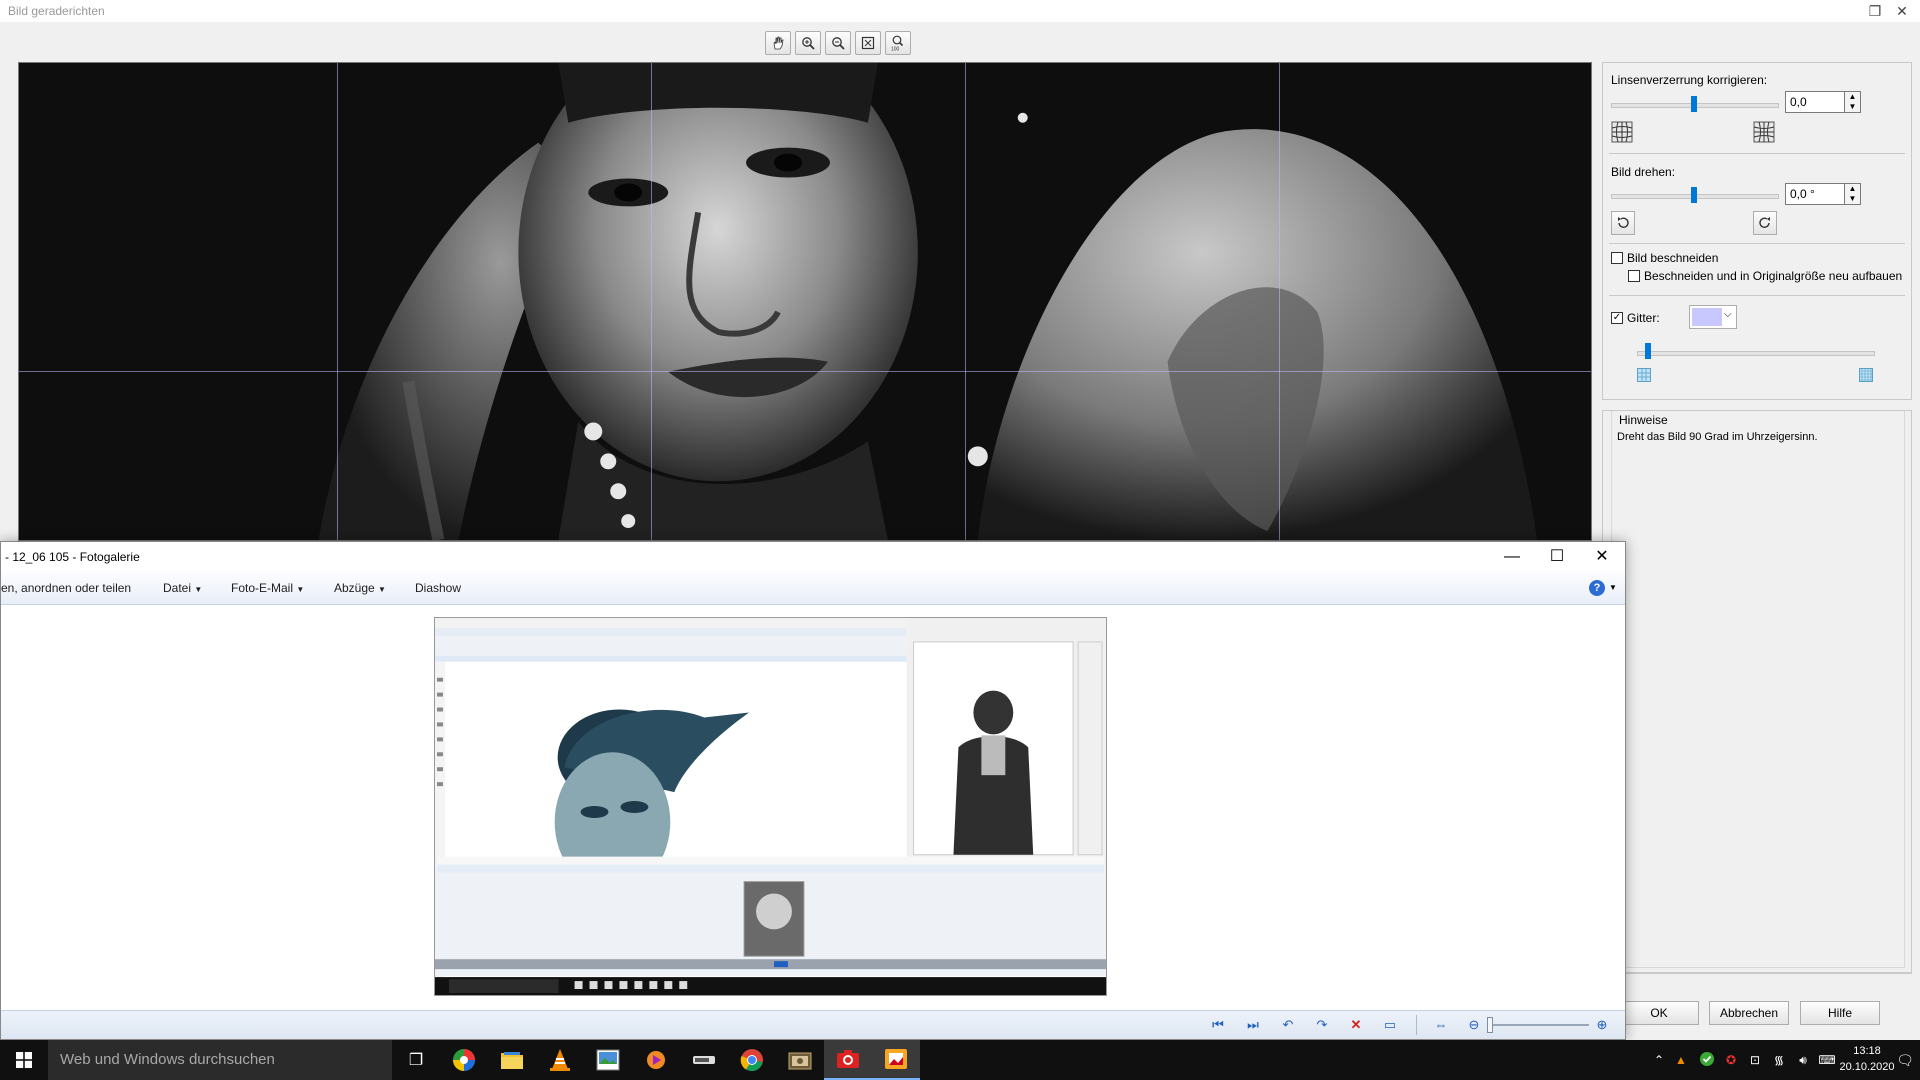 Image resolution: width=1920 pixels, height=1080 pixels. Describe the element at coordinates (220, 1060) in the screenshot. I see `taskbar-search: Web und Windows durchsuchen` at that location.